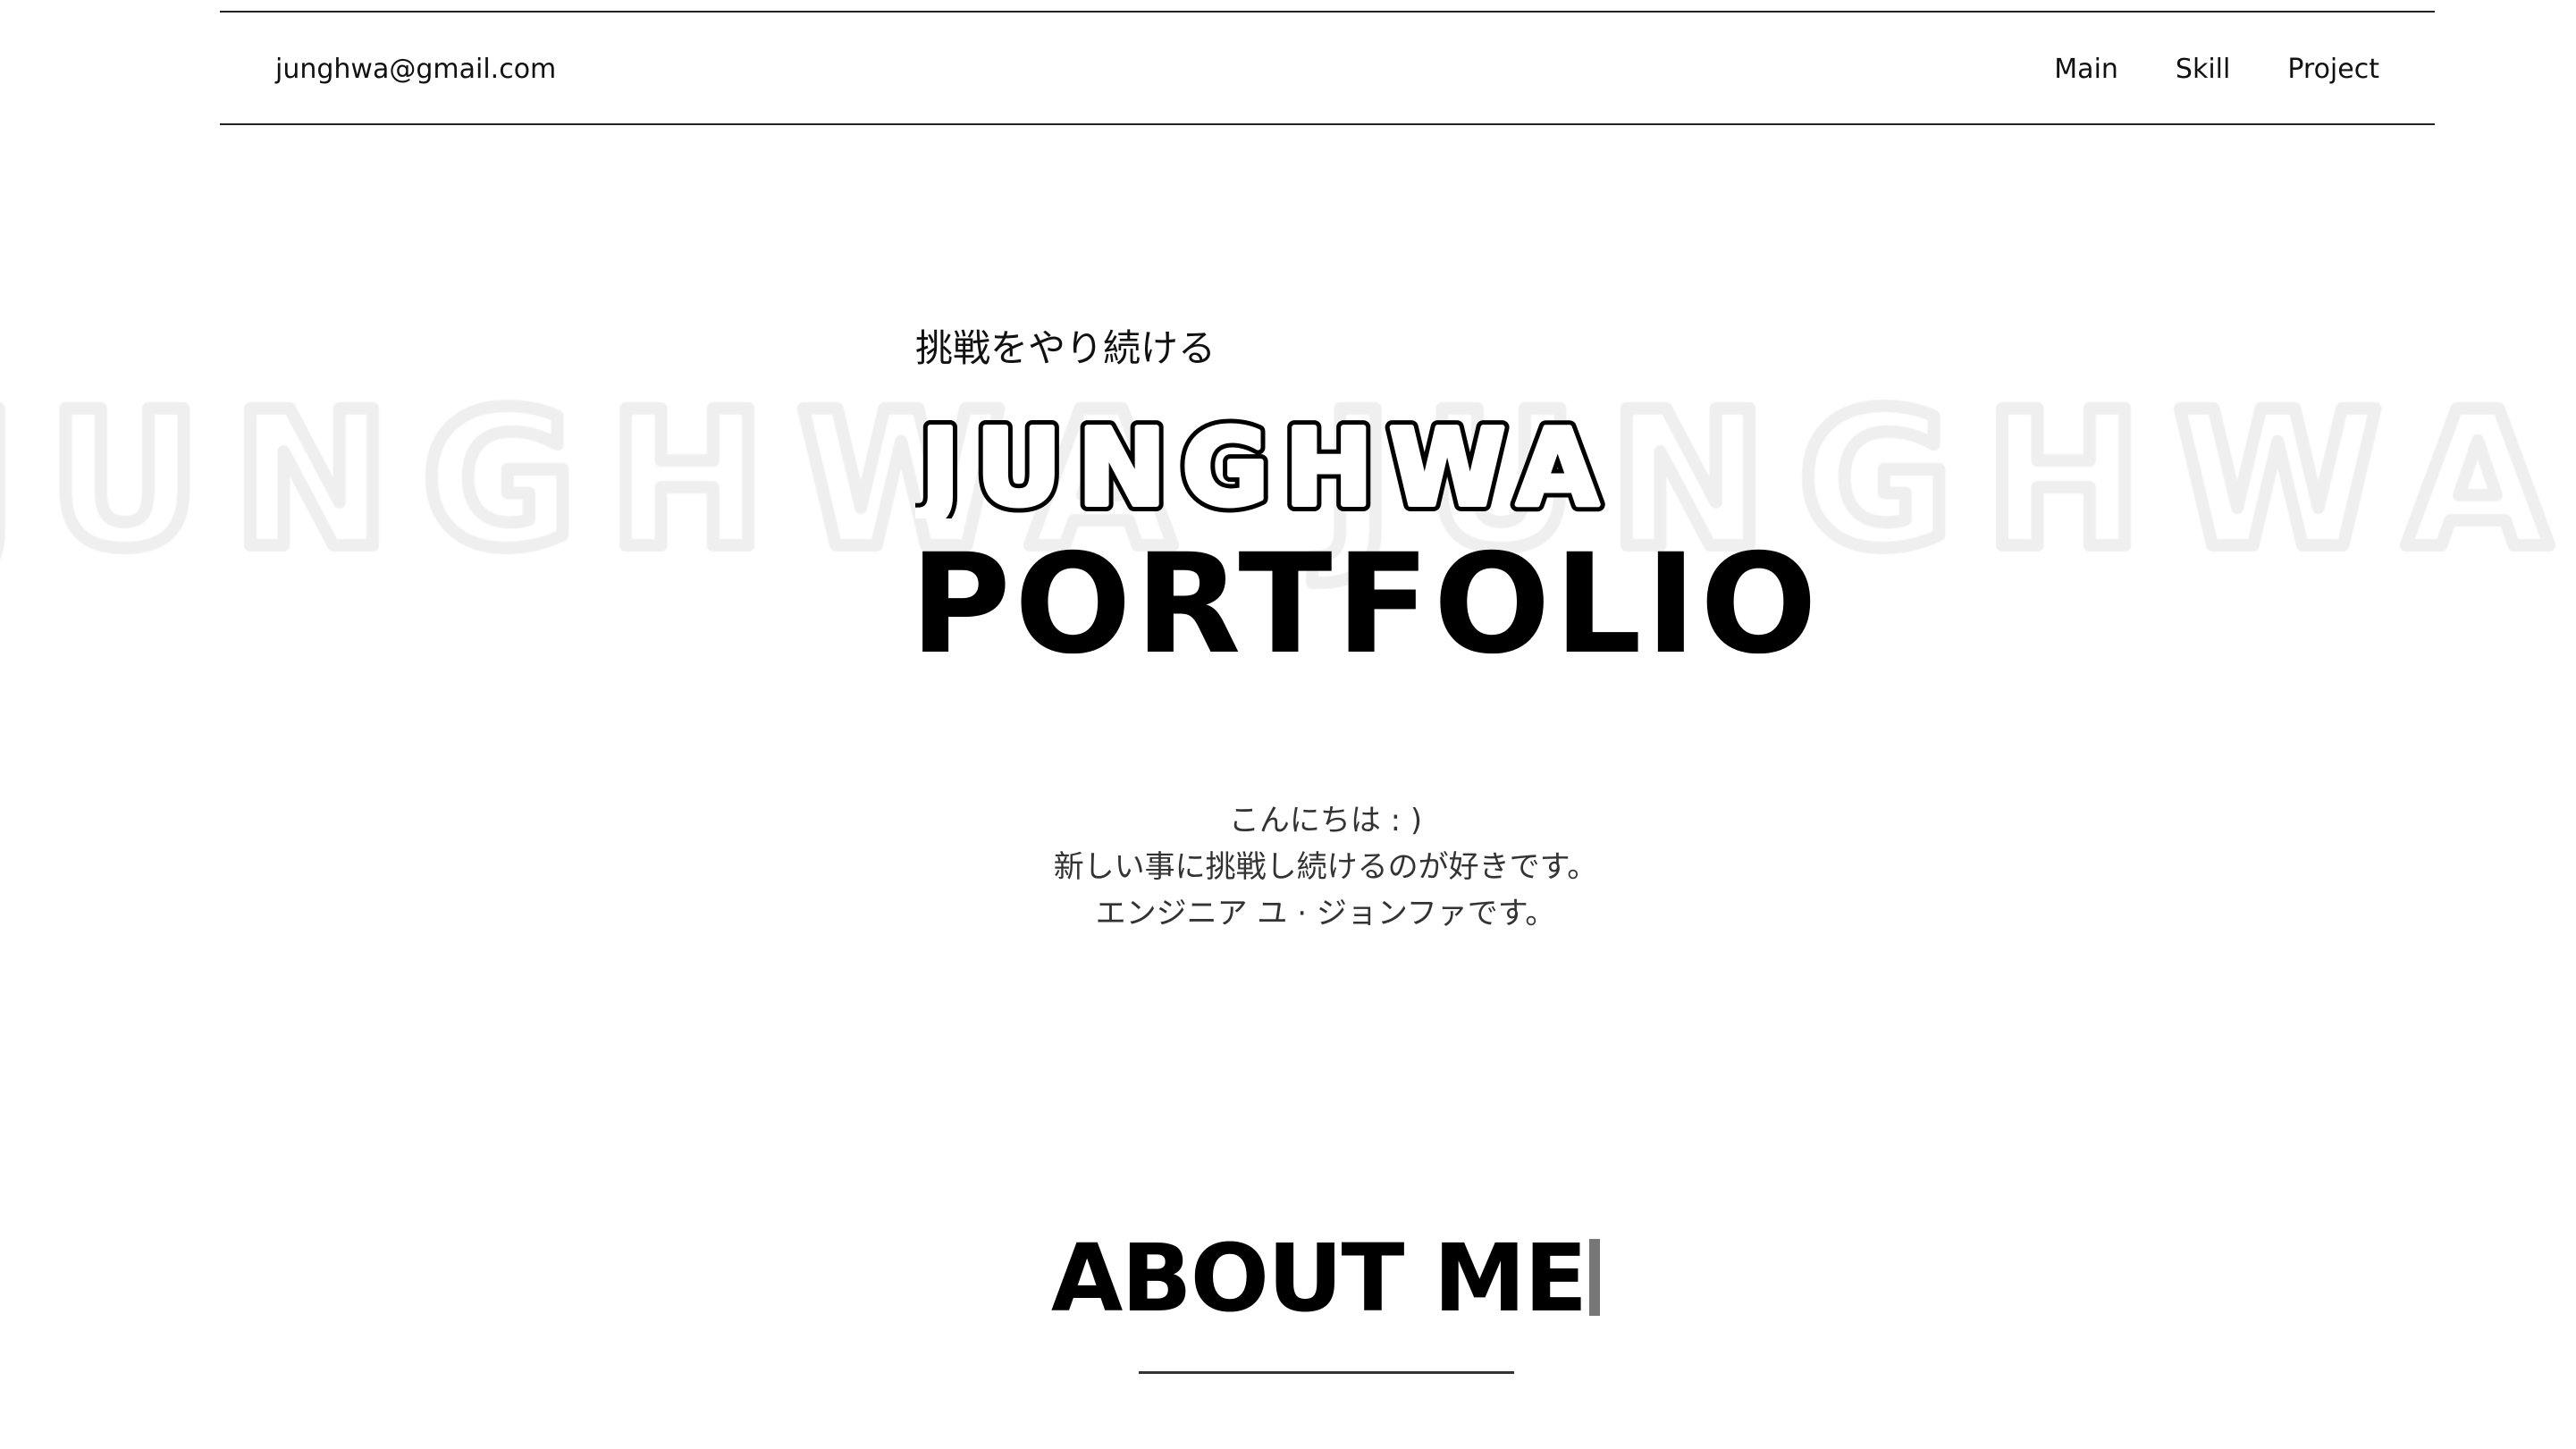 This screenshot has height=1449, width=2576. I want to click on about-divider, so click(1327, 1373).